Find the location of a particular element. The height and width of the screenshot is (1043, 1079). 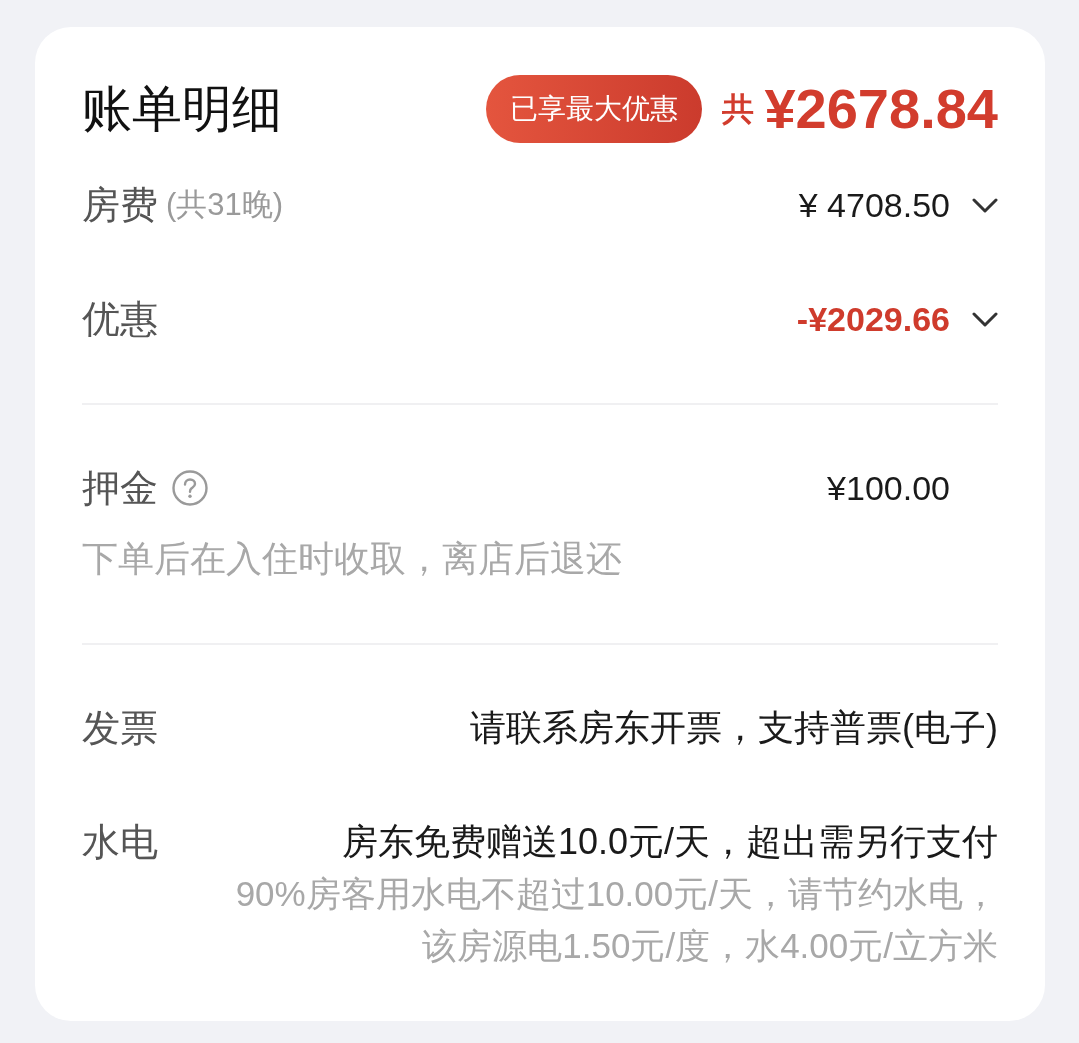

item-label: 优惠 is located at coordinates (120, 319).